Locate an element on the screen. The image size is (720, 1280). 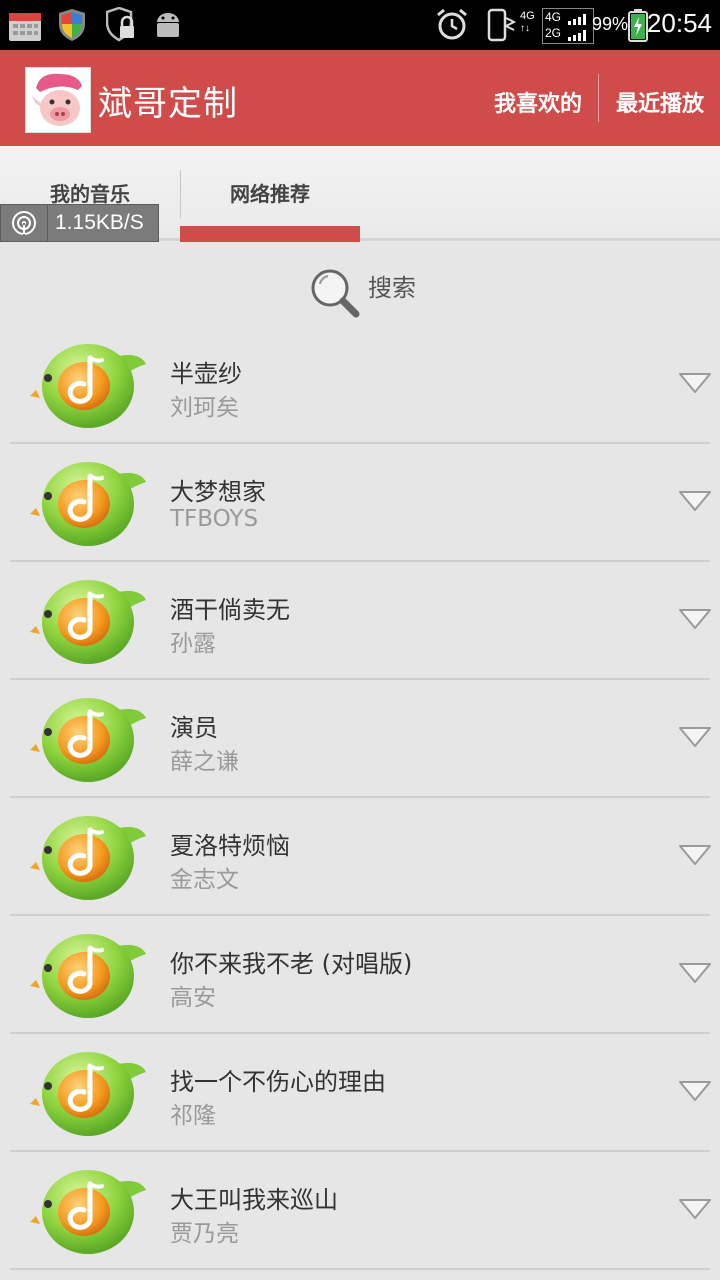
song-title: 演员 is located at coordinates (194, 728).